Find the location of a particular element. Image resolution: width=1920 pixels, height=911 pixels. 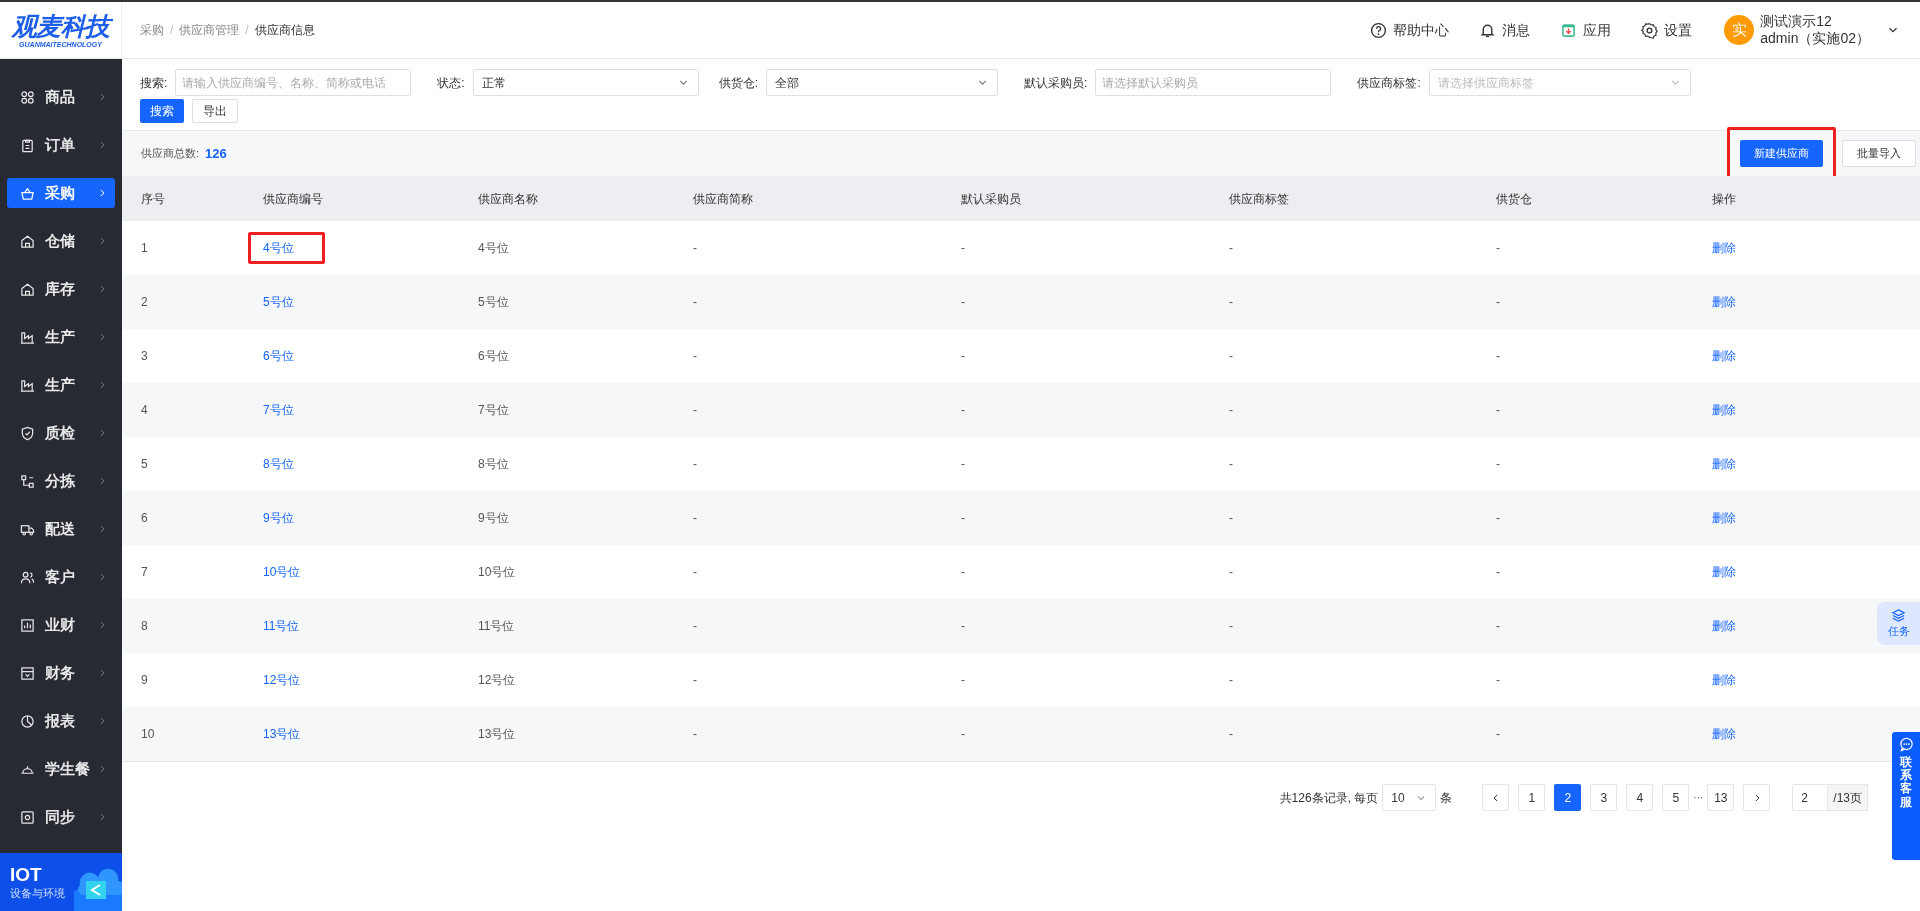

page-button: 13 is located at coordinates (1721, 797).